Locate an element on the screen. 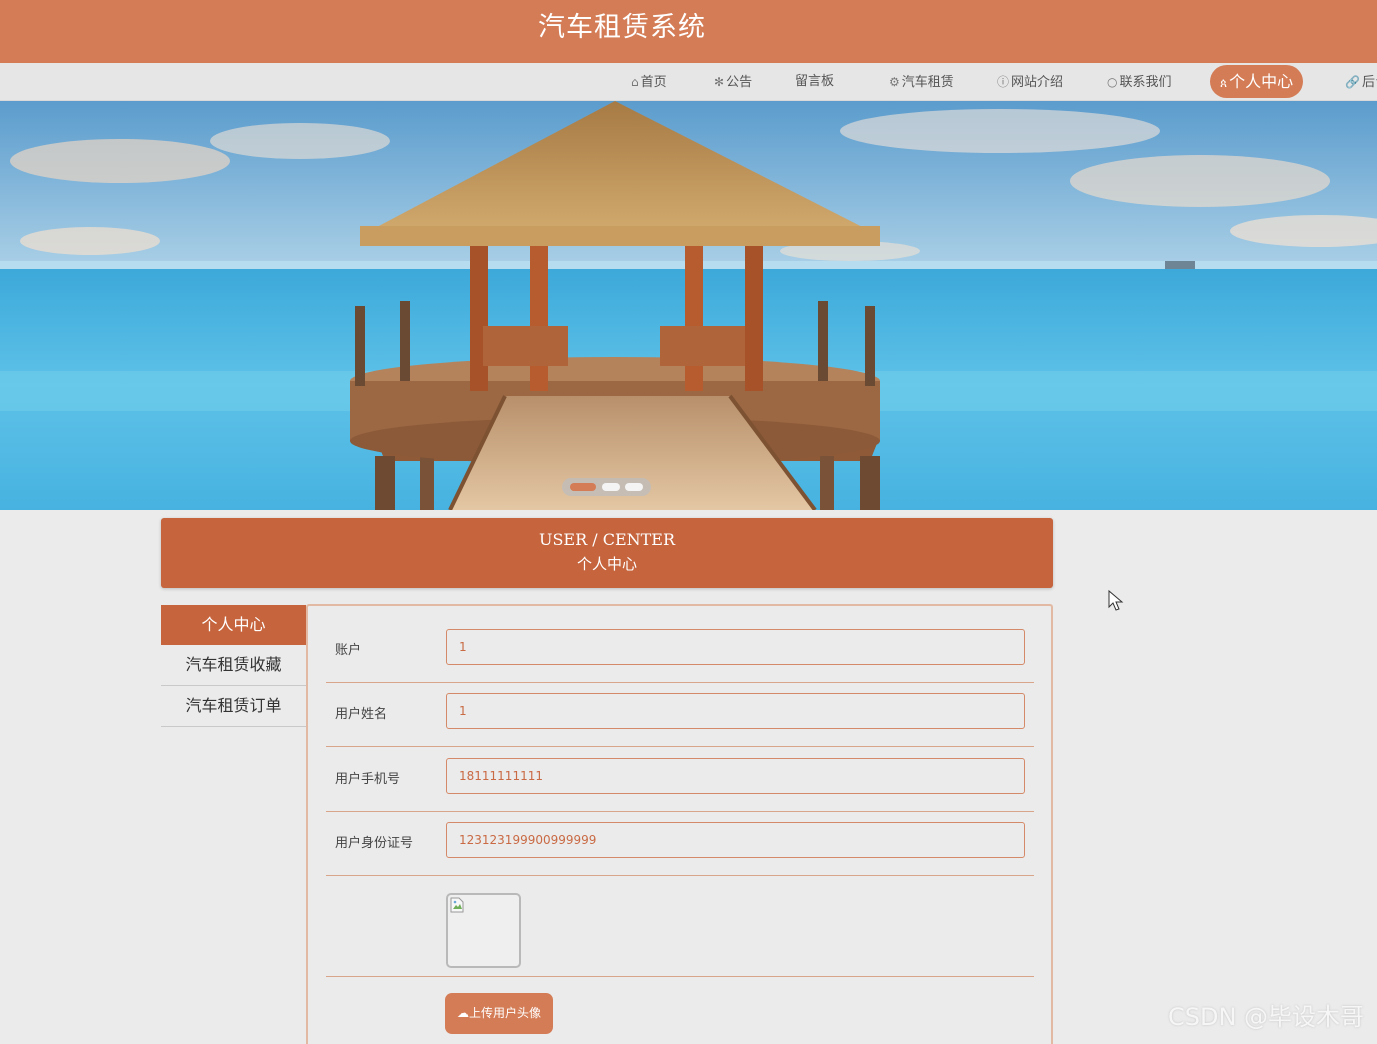 The width and height of the screenshot is (1377, 1044). site-title: 汽车租赁系统 is located at coordinates (622, 27).